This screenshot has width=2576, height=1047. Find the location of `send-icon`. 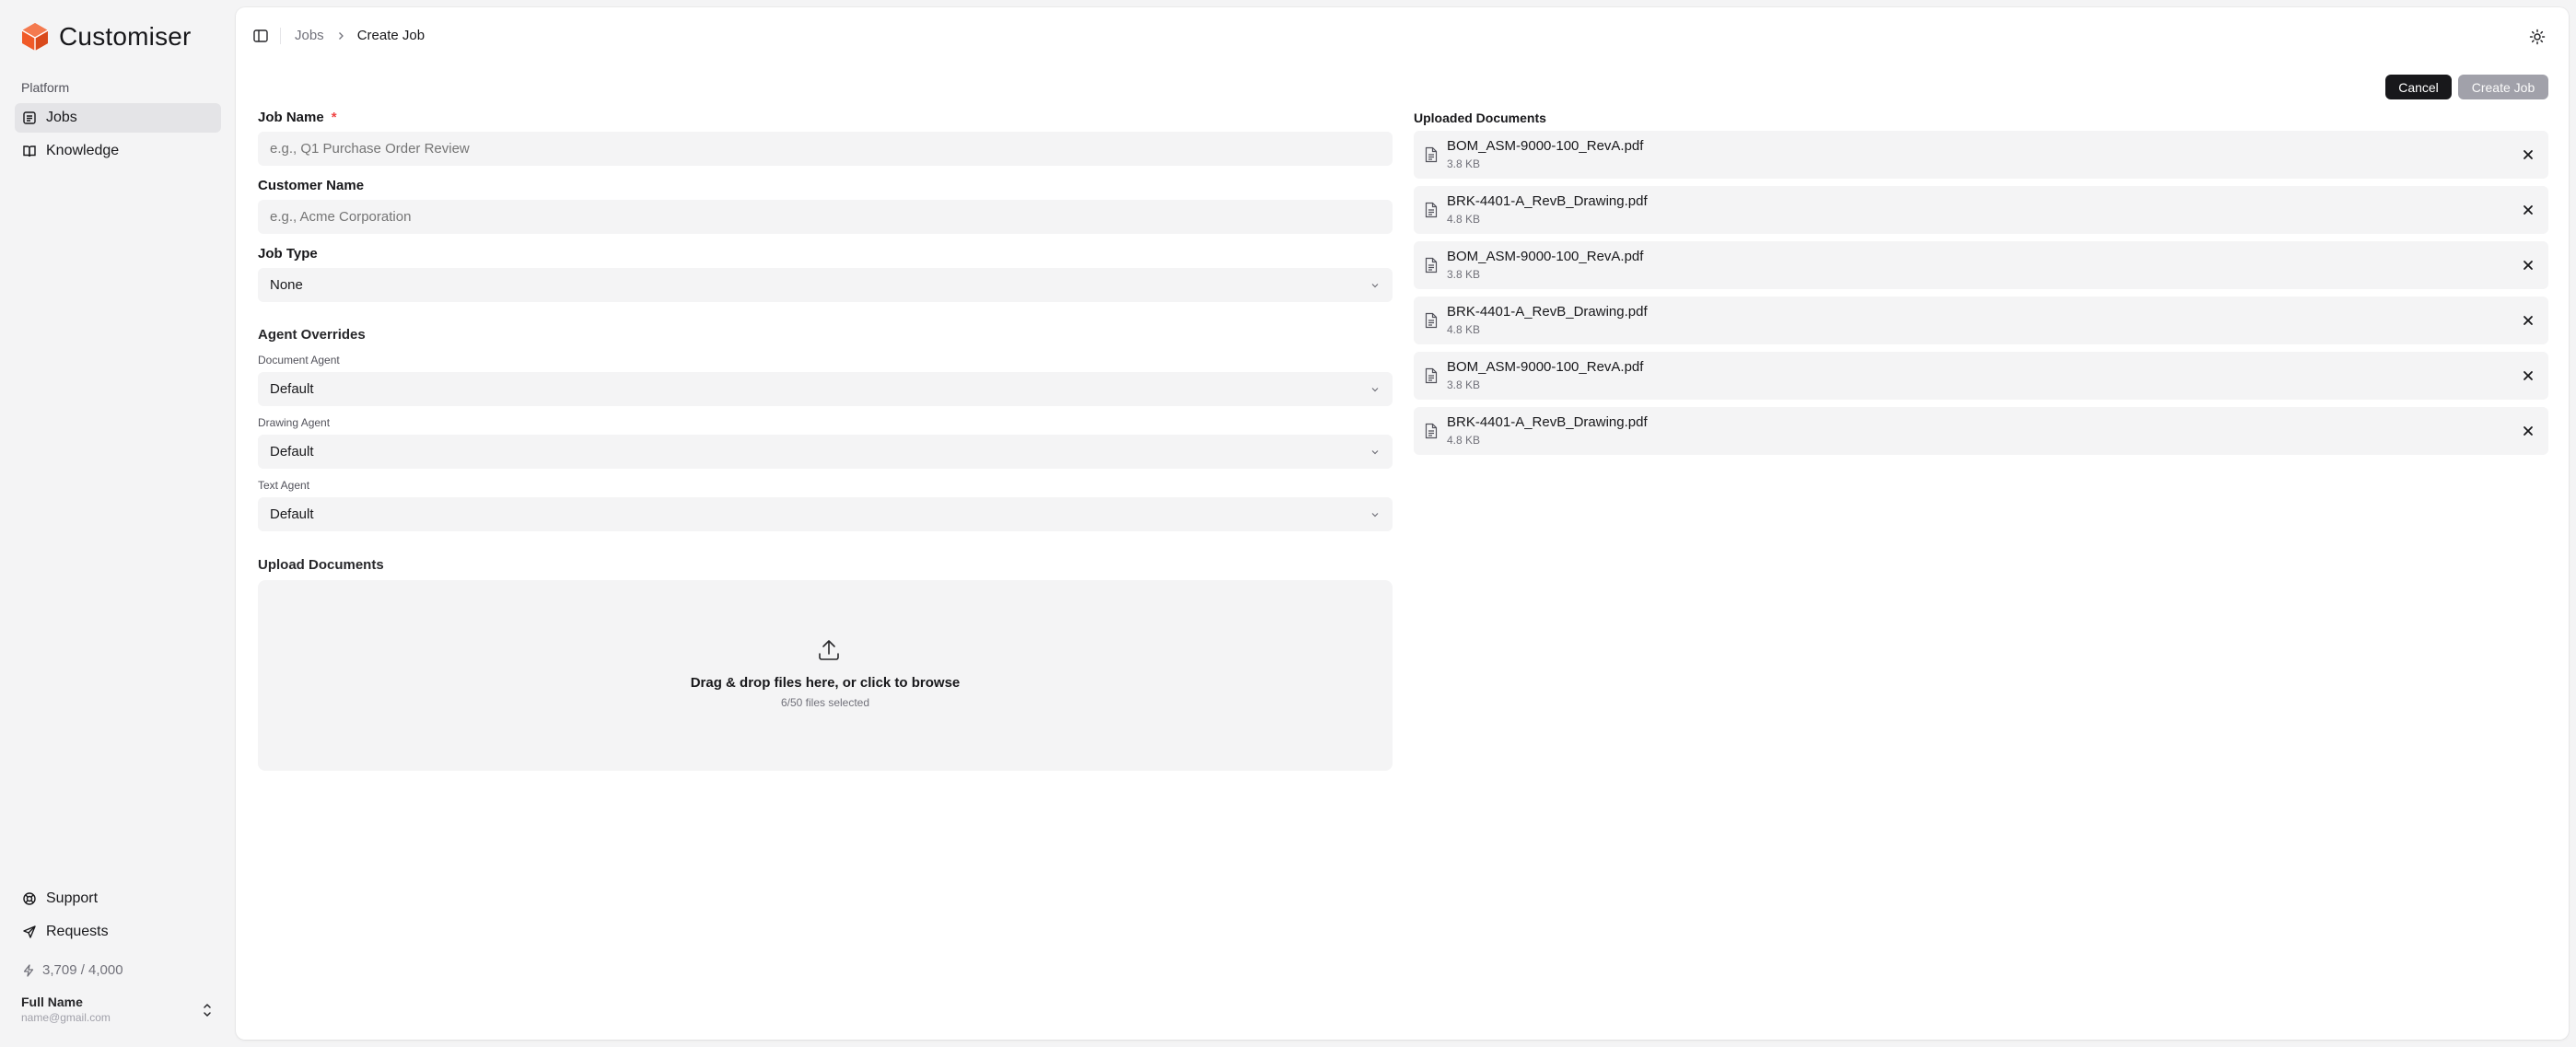

send-icon is located at coordinates (29, 932).